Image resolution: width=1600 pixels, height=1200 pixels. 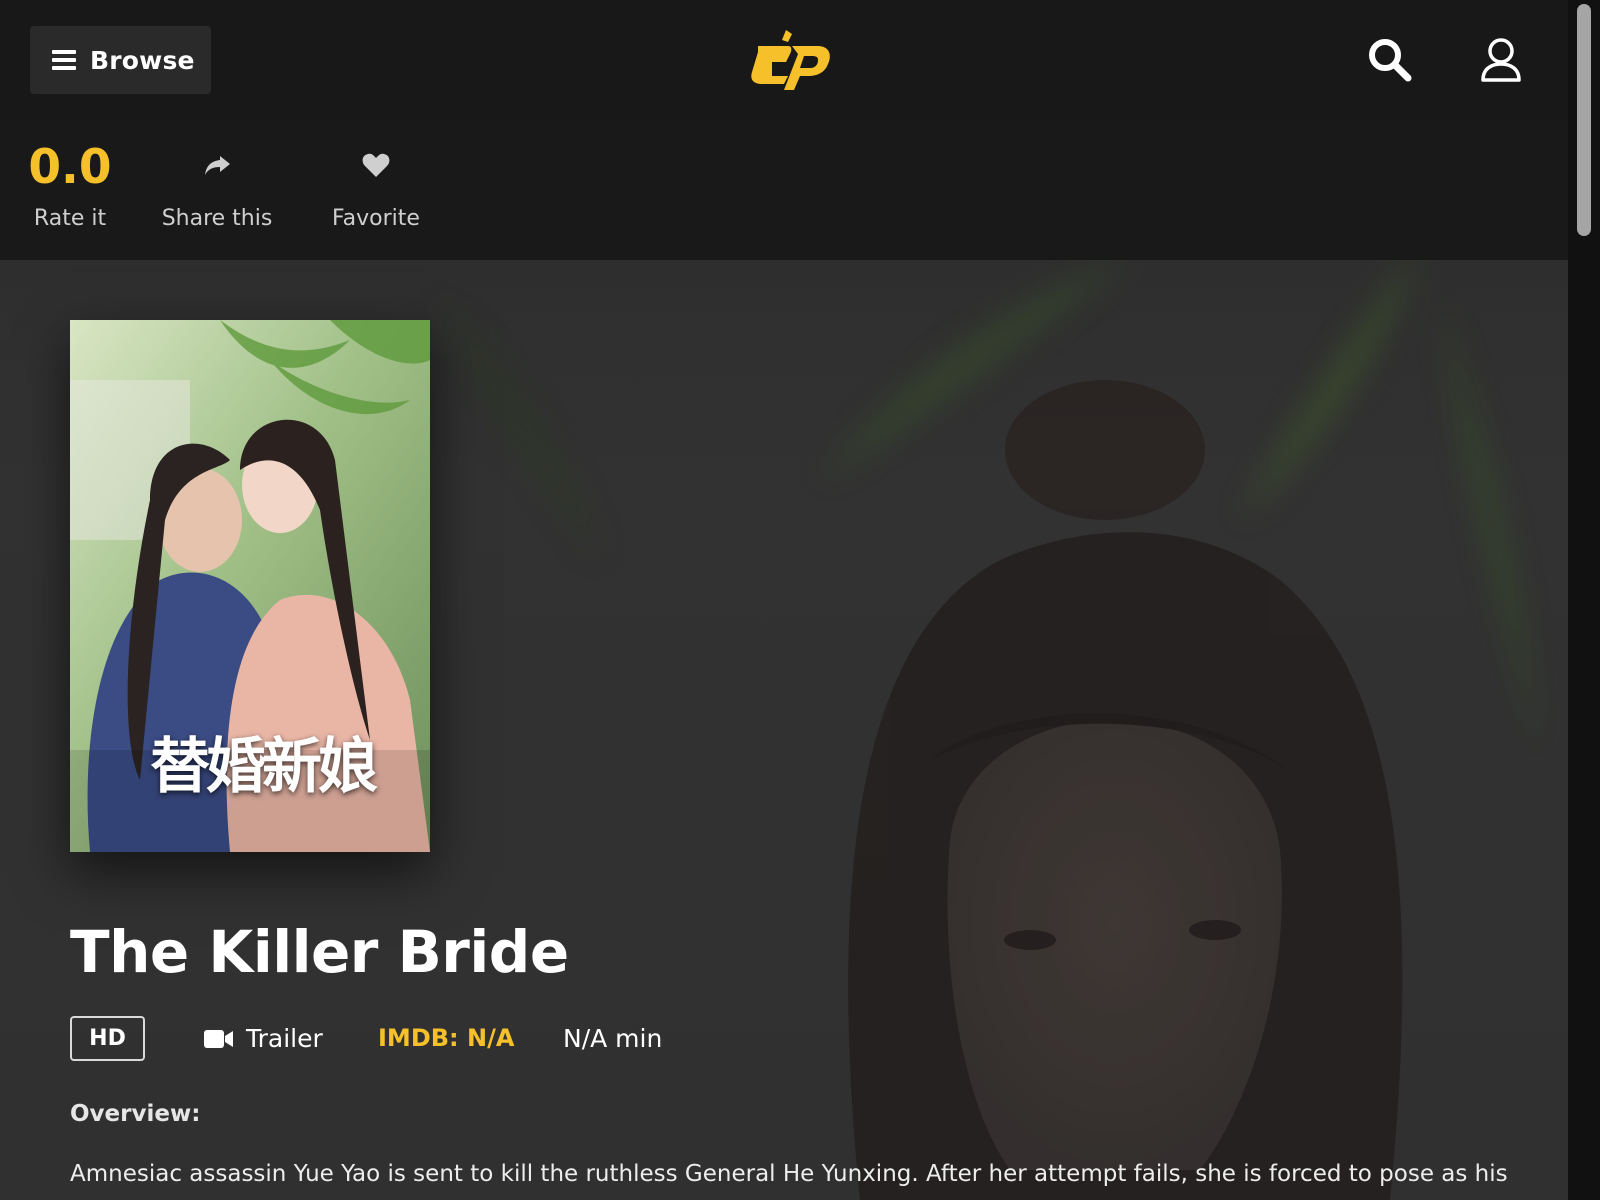 I want to click on poster-chinese-title: 替婚新娘, so click(x=264, y=767).